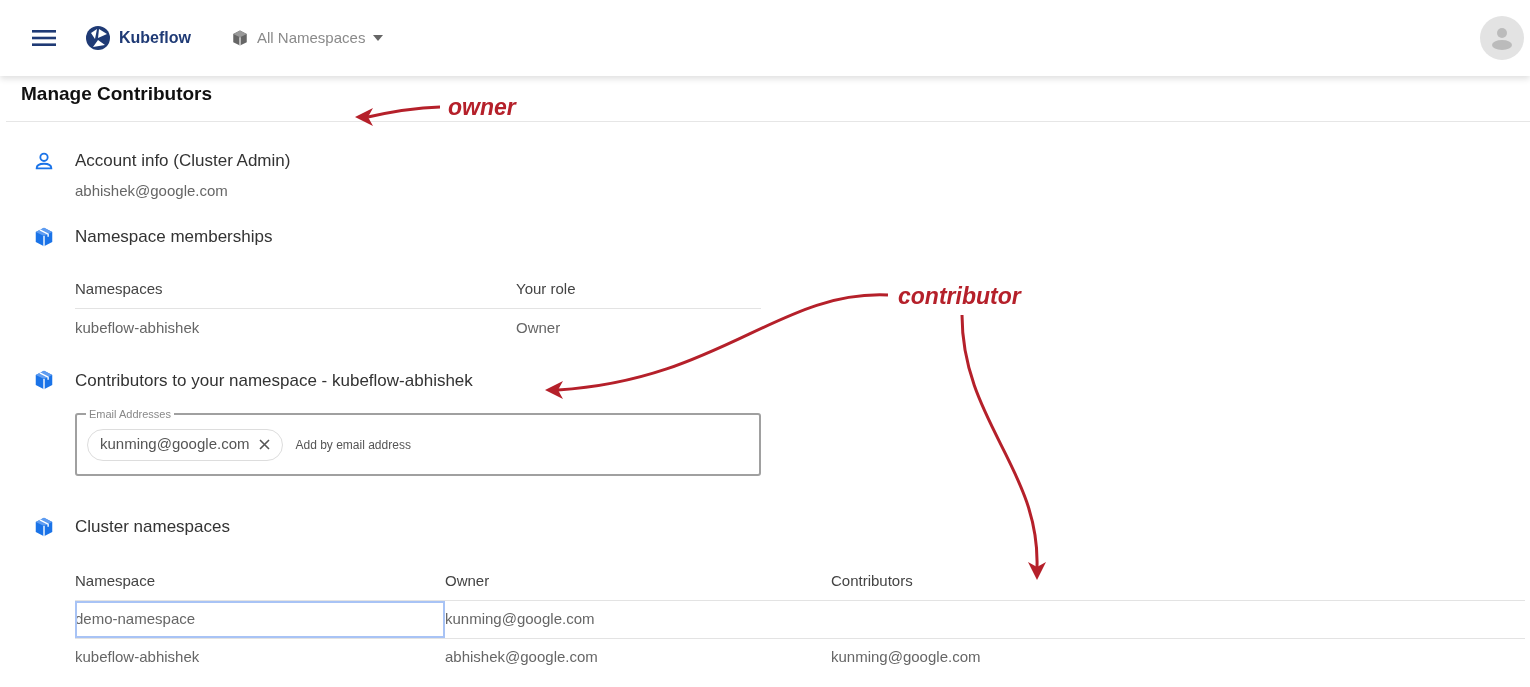  Describe the element at coordinates (538, 327) in the screenshot. I see `table-cell-text: Owner` at that location.